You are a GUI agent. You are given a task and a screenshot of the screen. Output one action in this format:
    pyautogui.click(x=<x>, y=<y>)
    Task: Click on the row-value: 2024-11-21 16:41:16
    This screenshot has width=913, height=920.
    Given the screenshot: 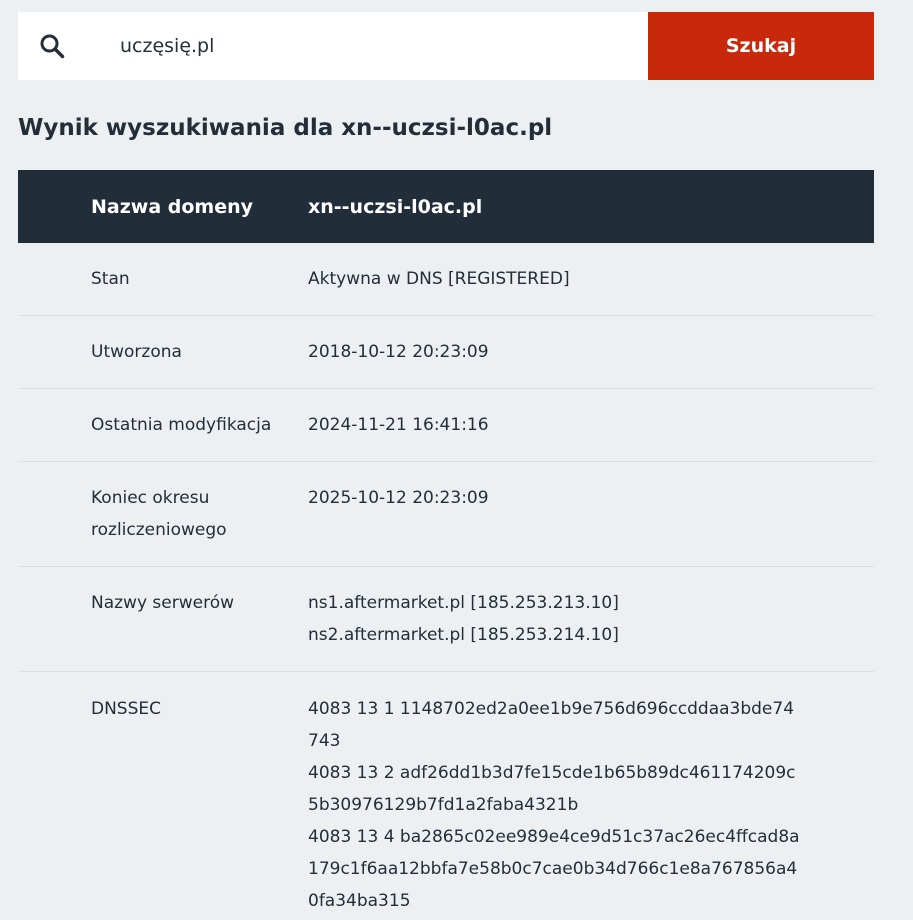 What is the action you would take?
    pyautogui.click(x=591, y=425)
    